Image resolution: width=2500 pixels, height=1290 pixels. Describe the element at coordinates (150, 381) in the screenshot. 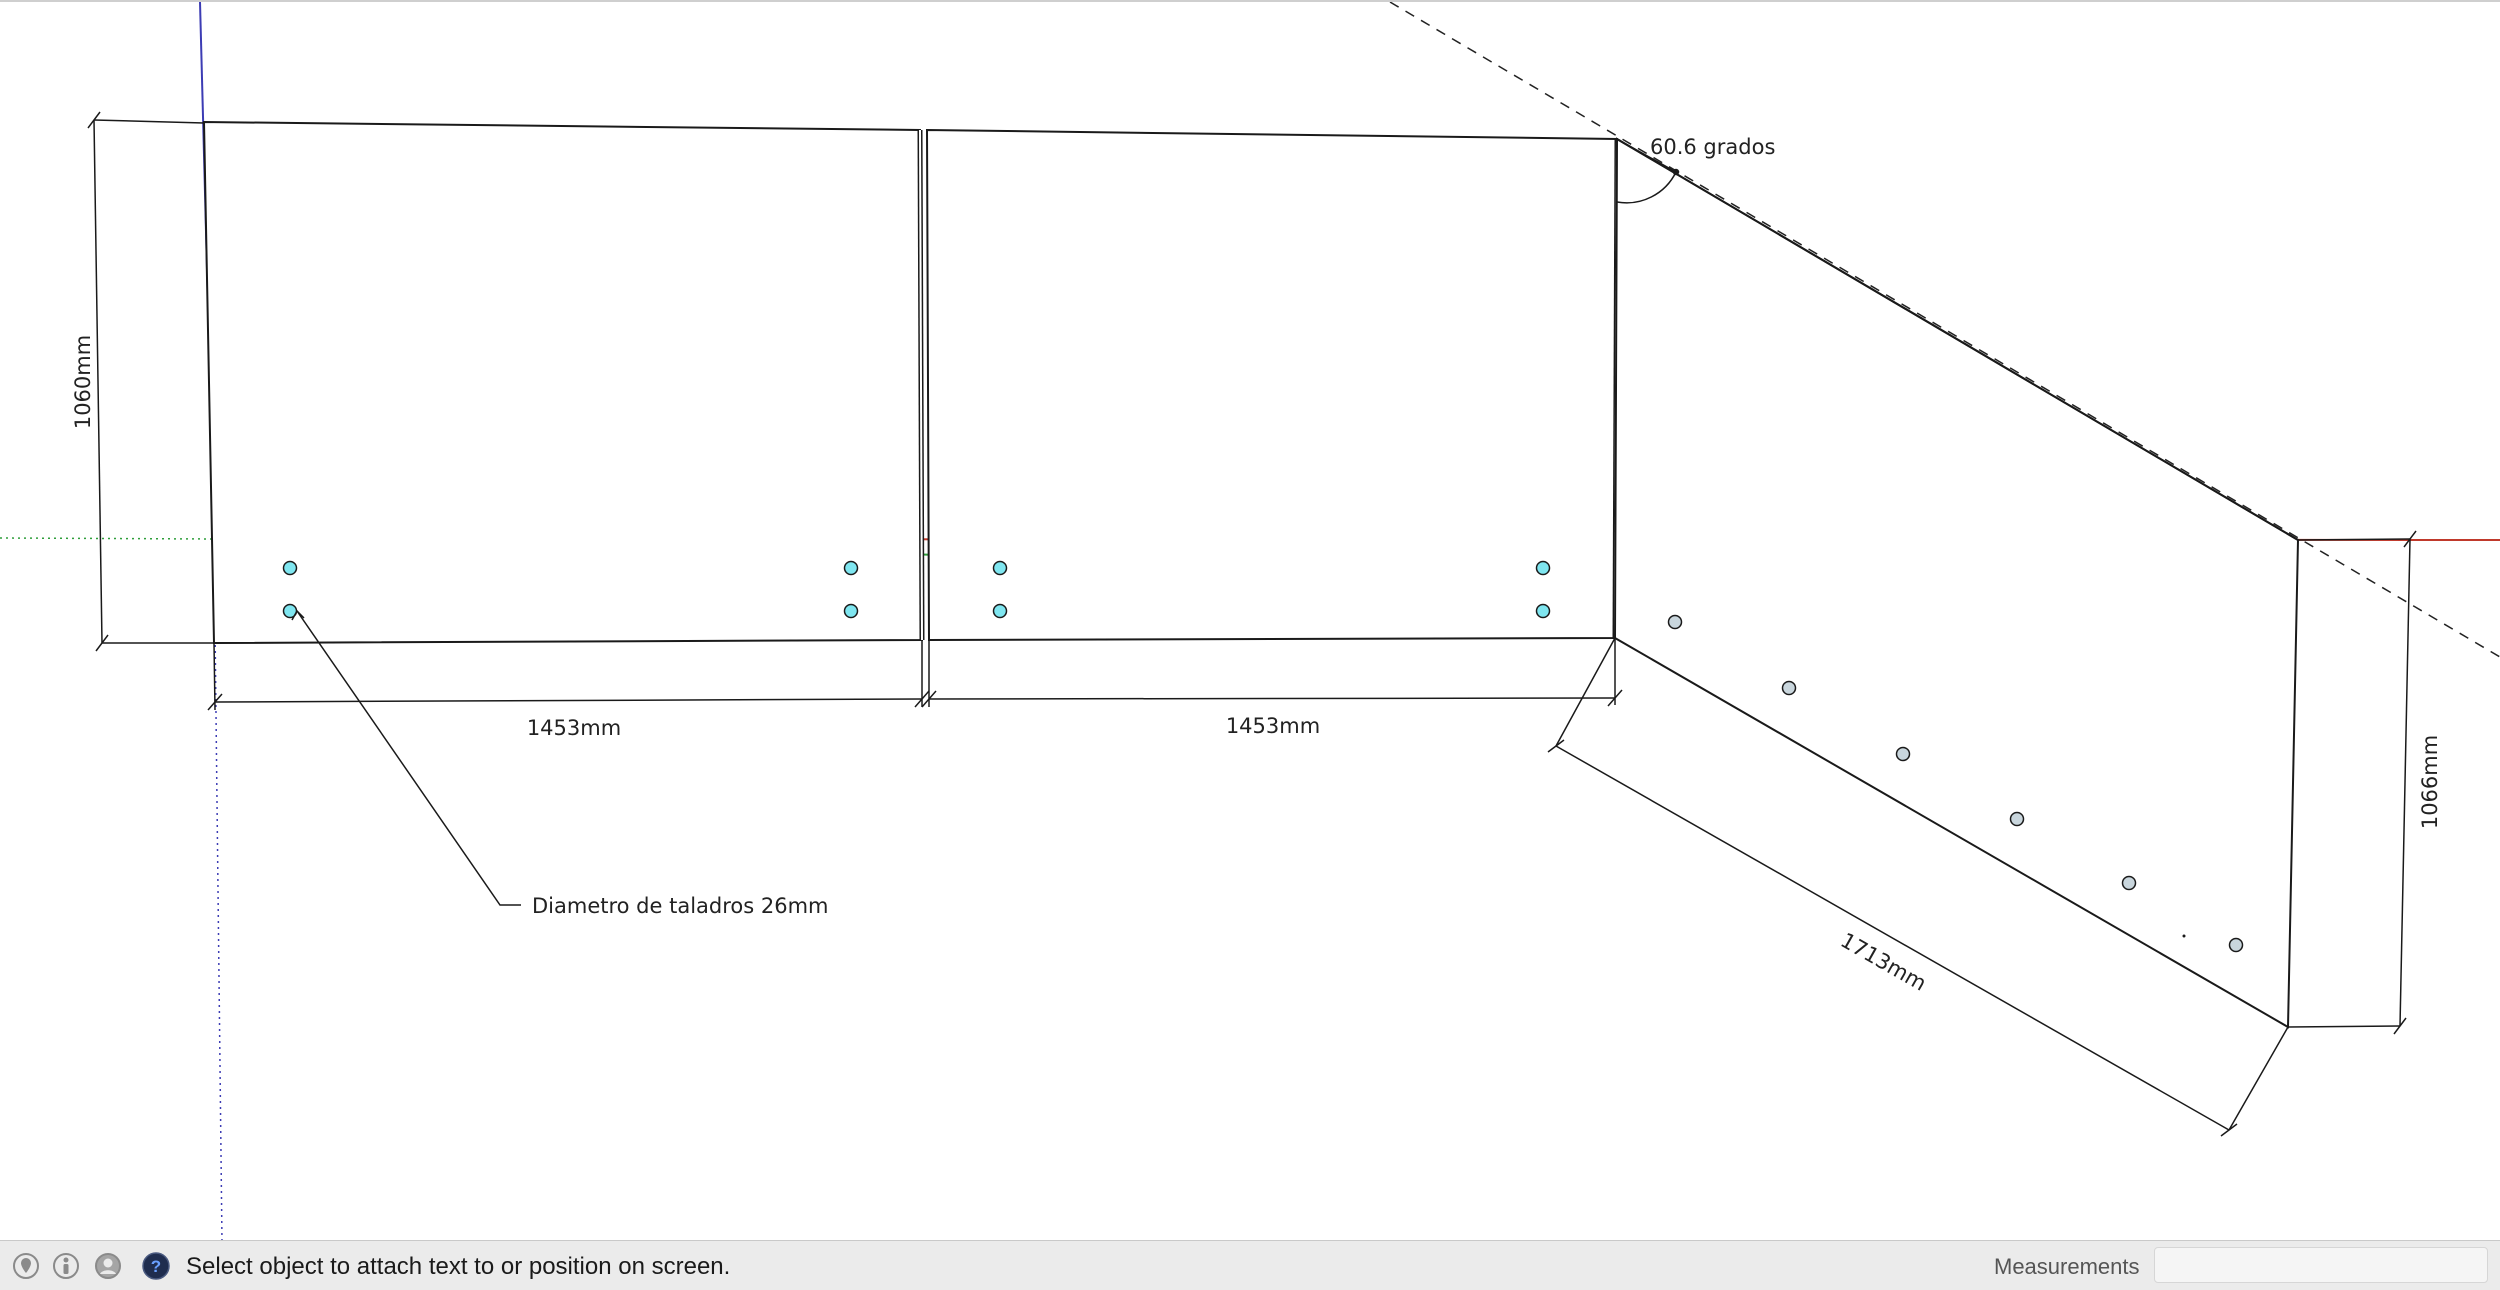

I see `dimension-height-left` at that location.